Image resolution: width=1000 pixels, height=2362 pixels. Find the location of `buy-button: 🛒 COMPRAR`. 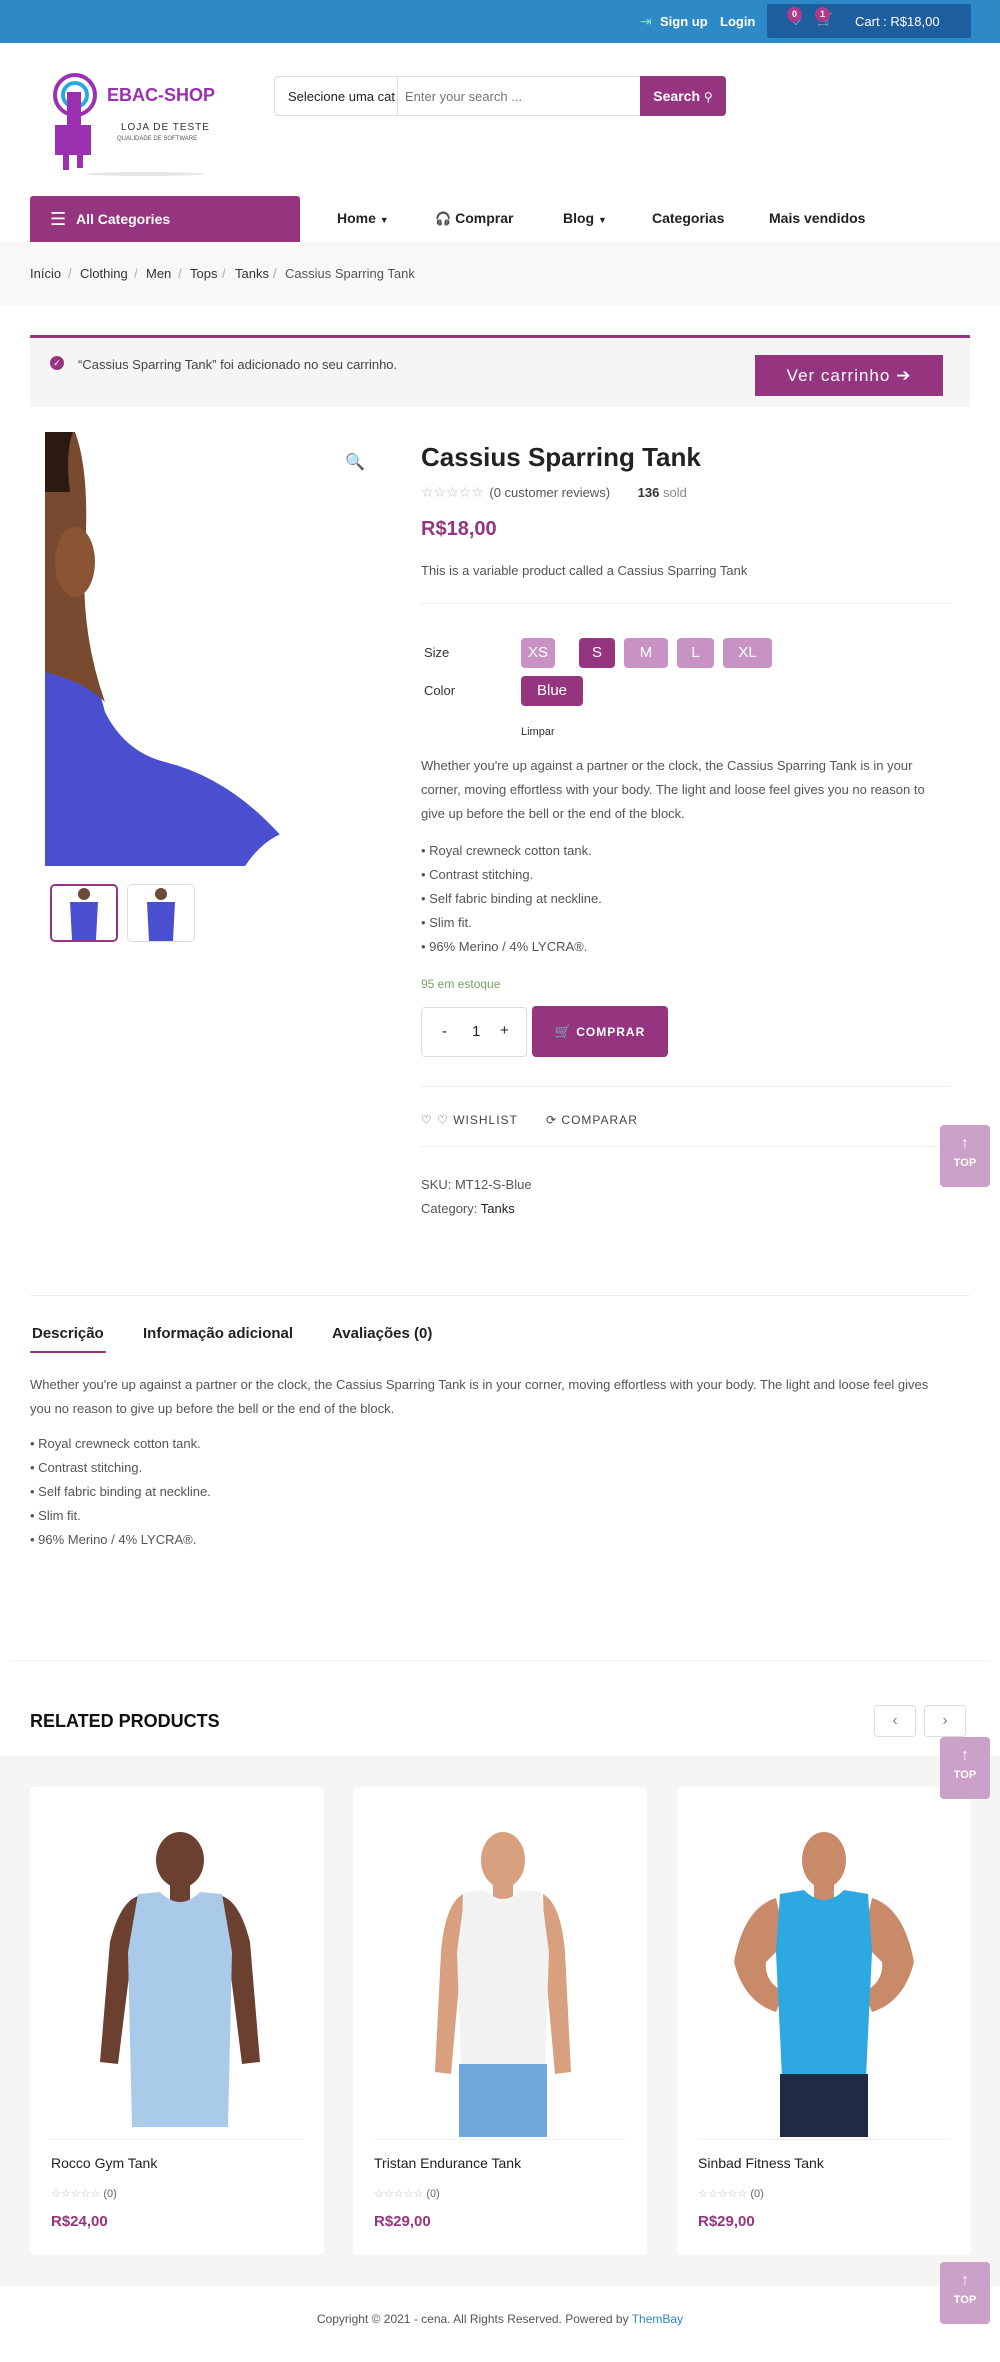

buy-button: 🛒 COMPRAR is located at coordinates (600, 1031).